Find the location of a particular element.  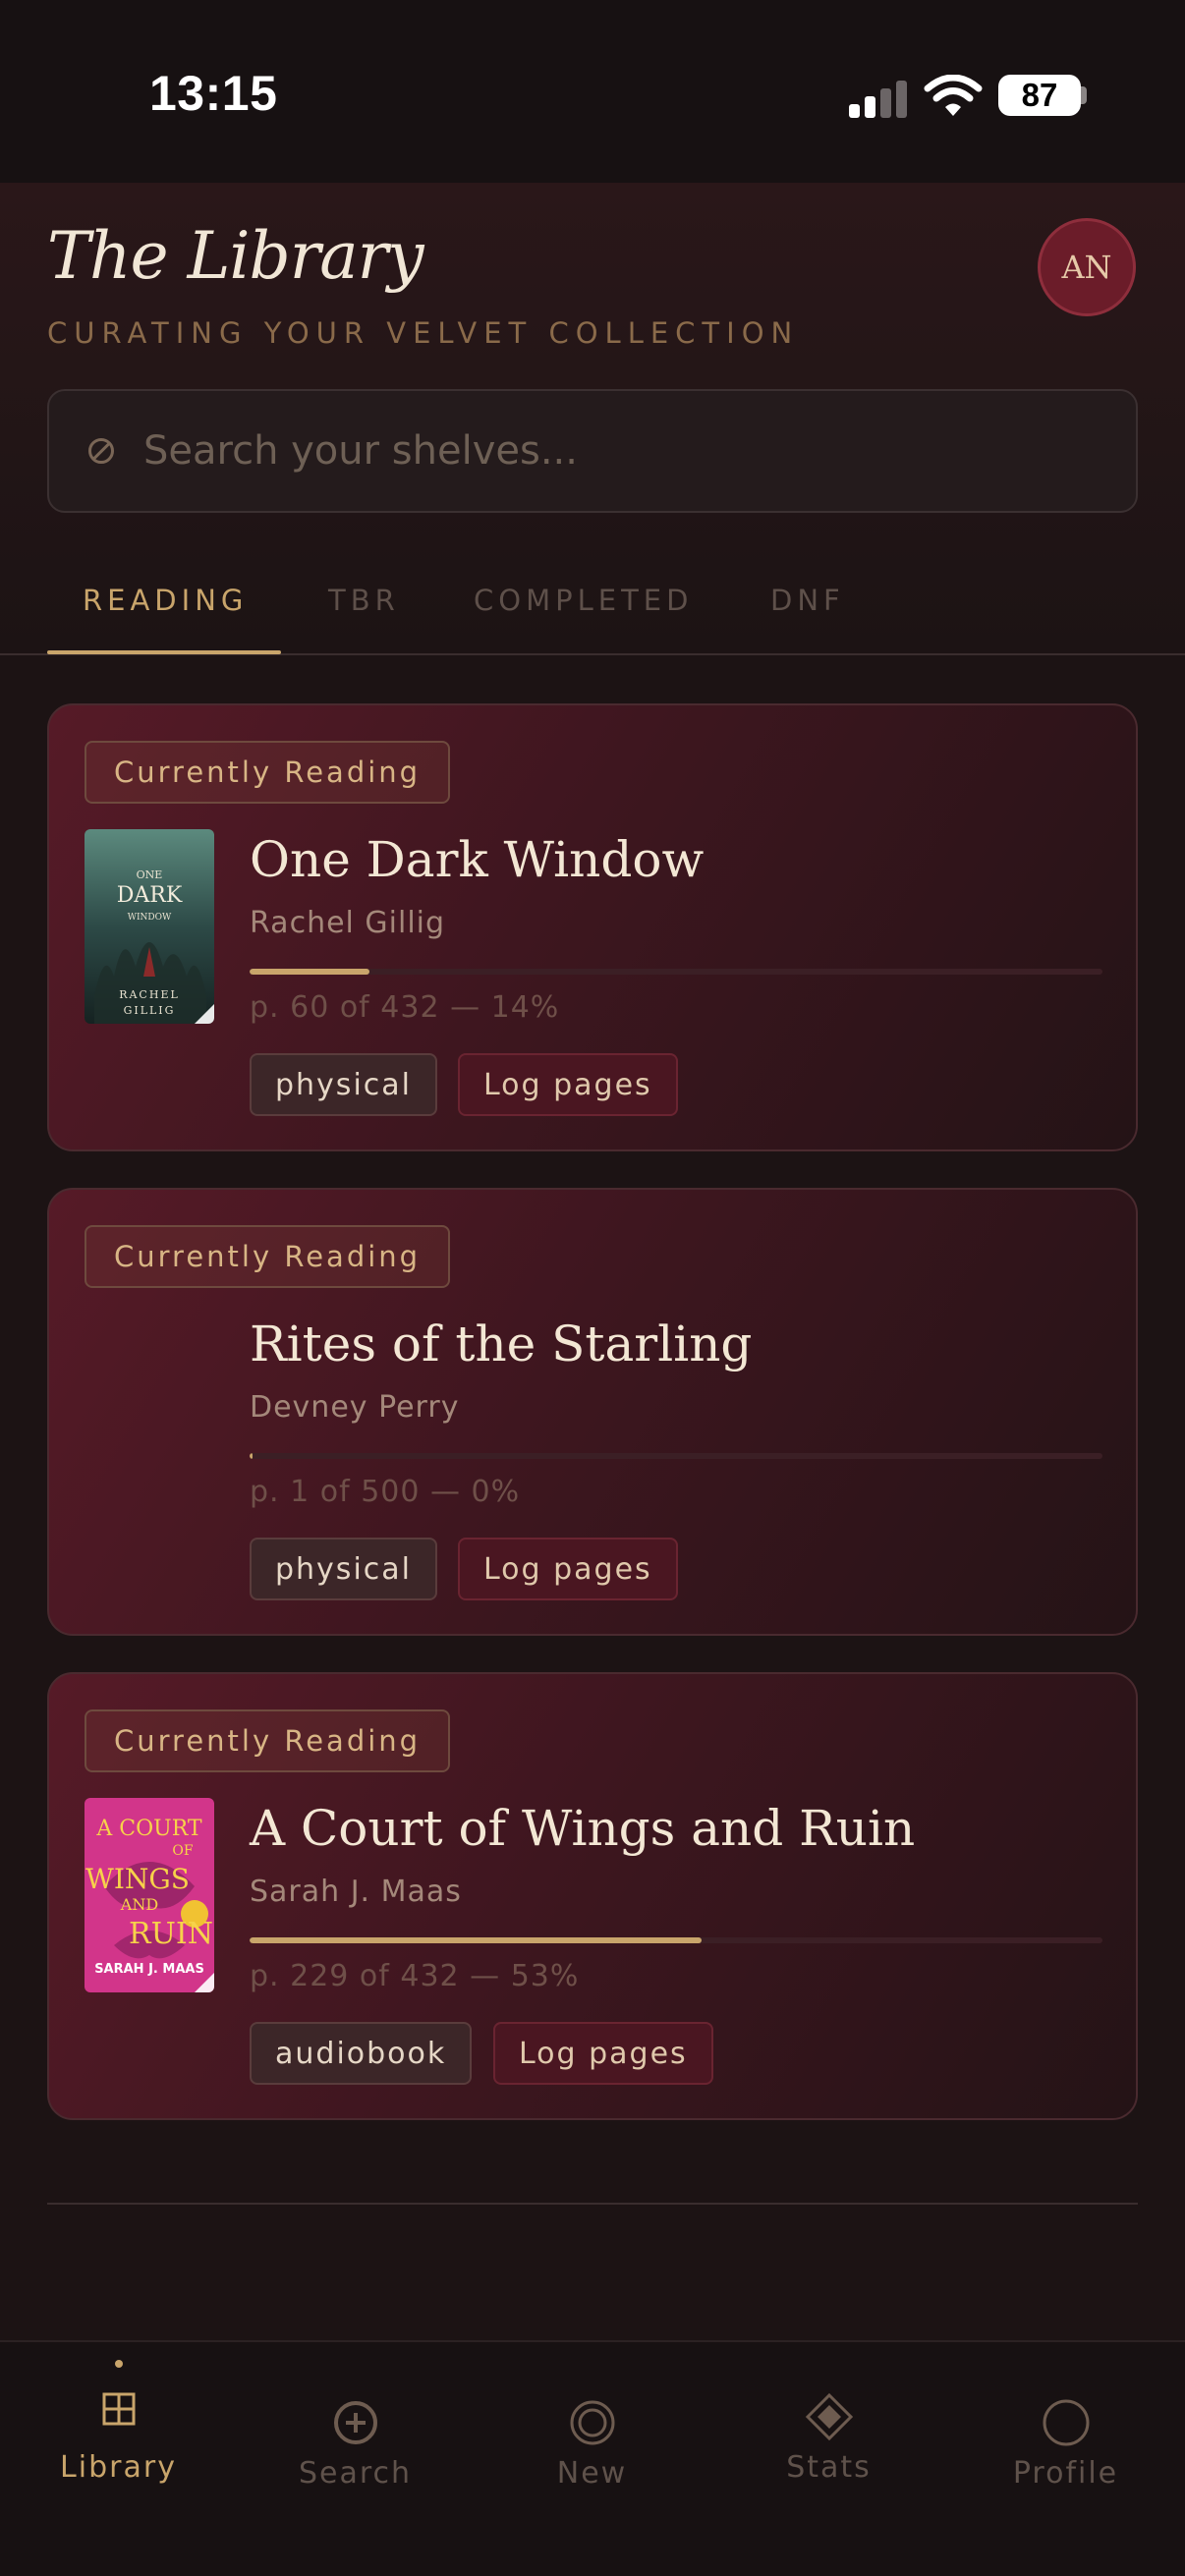

cover-title-line5: RUIN is located at coordinates (171, 1934).